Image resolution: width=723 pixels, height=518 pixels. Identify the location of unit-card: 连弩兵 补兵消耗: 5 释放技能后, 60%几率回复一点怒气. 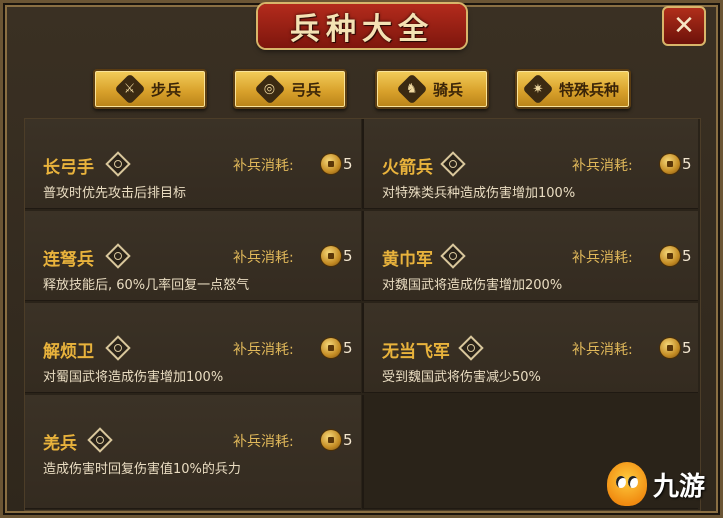
(193, 256).